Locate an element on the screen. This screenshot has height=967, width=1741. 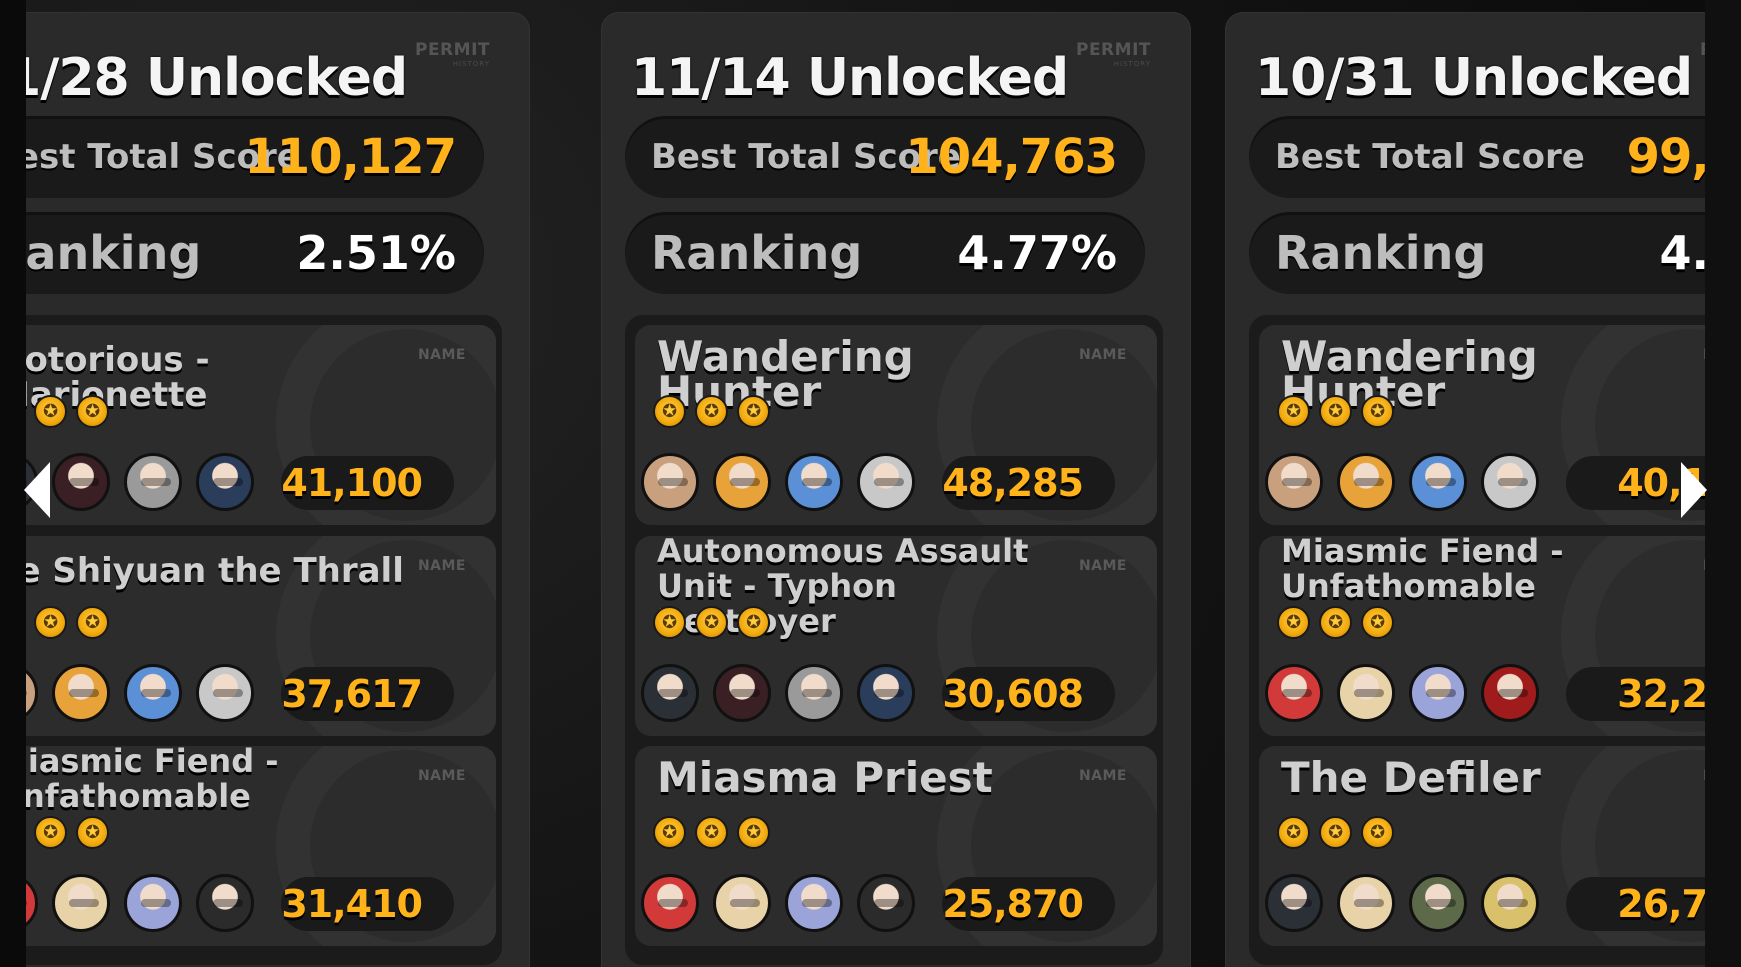
avatar-red-bangboo is located at coordinates (1510, 693).